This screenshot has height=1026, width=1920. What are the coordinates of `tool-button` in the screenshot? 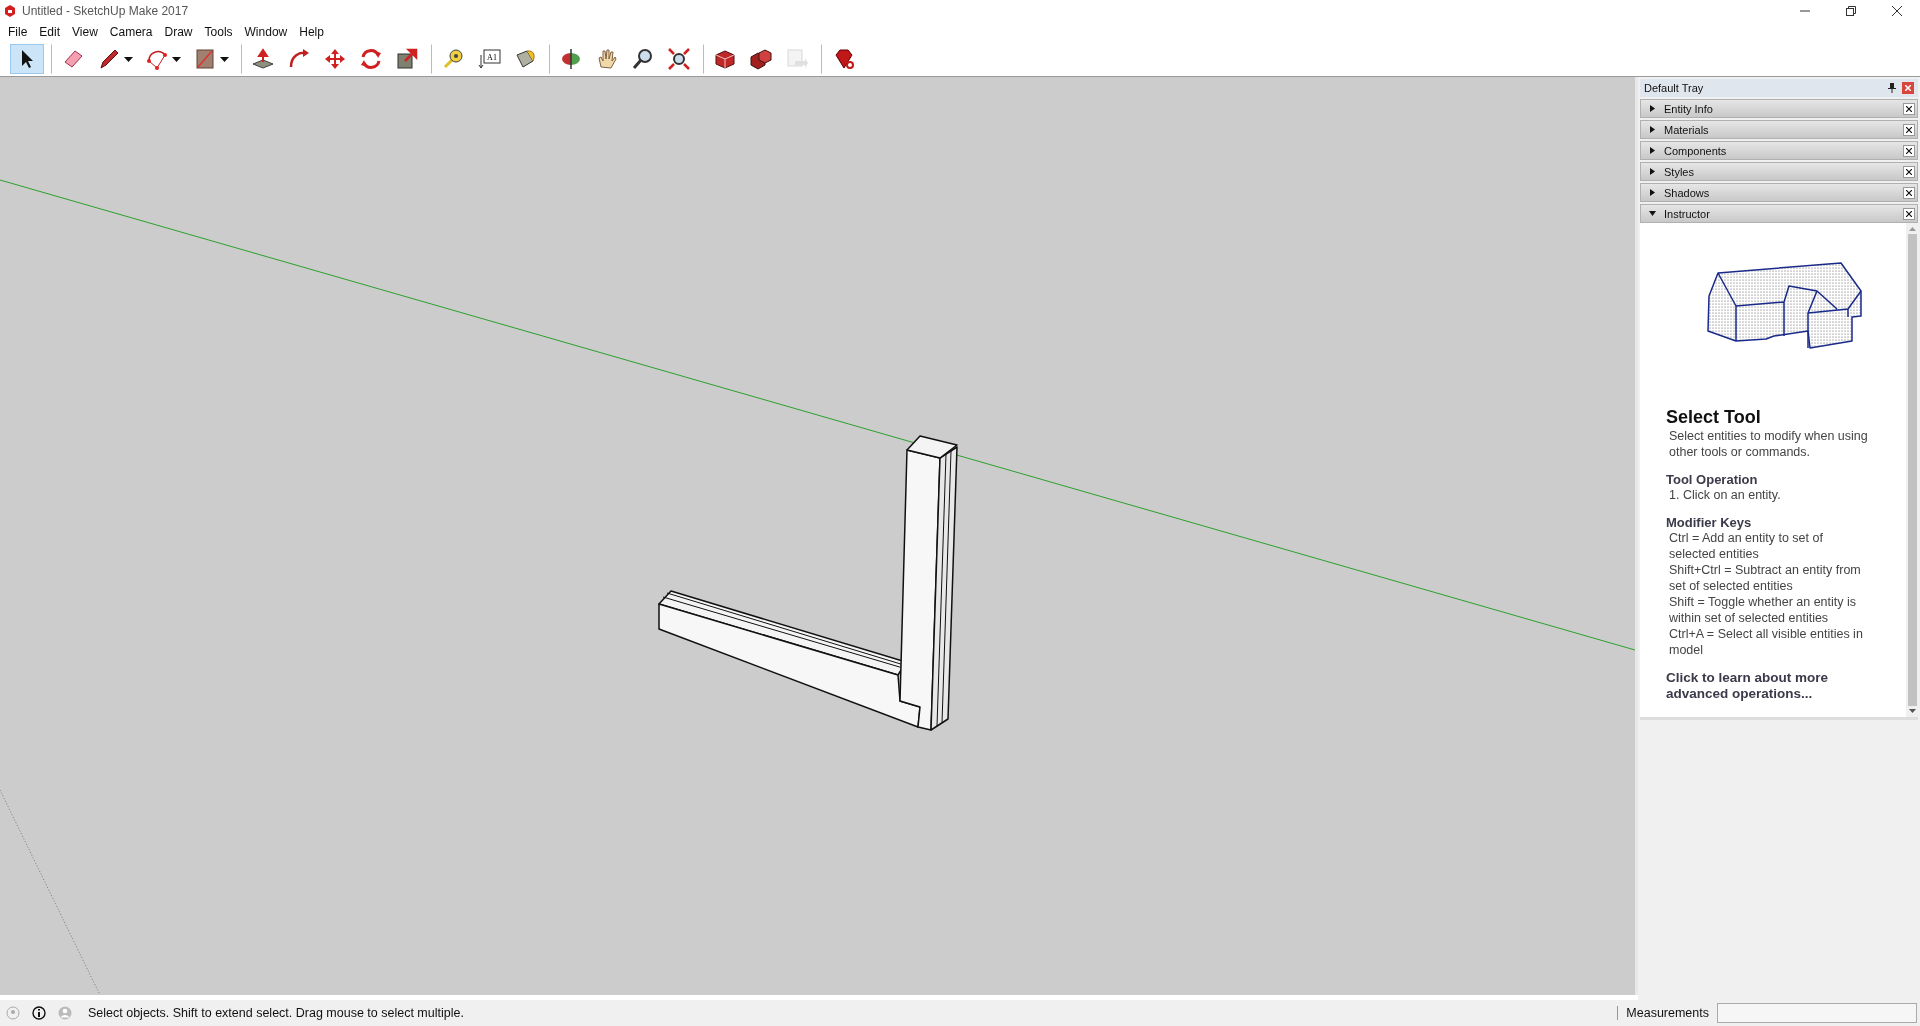 It's located at (27, 59).